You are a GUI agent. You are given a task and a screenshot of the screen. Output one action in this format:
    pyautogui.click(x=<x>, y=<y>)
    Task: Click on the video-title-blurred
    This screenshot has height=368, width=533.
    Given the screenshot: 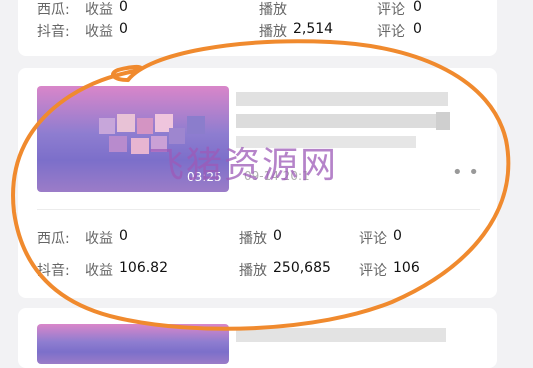 What is the action you would take?
    pyautogui.click(x=356, y=338)
    